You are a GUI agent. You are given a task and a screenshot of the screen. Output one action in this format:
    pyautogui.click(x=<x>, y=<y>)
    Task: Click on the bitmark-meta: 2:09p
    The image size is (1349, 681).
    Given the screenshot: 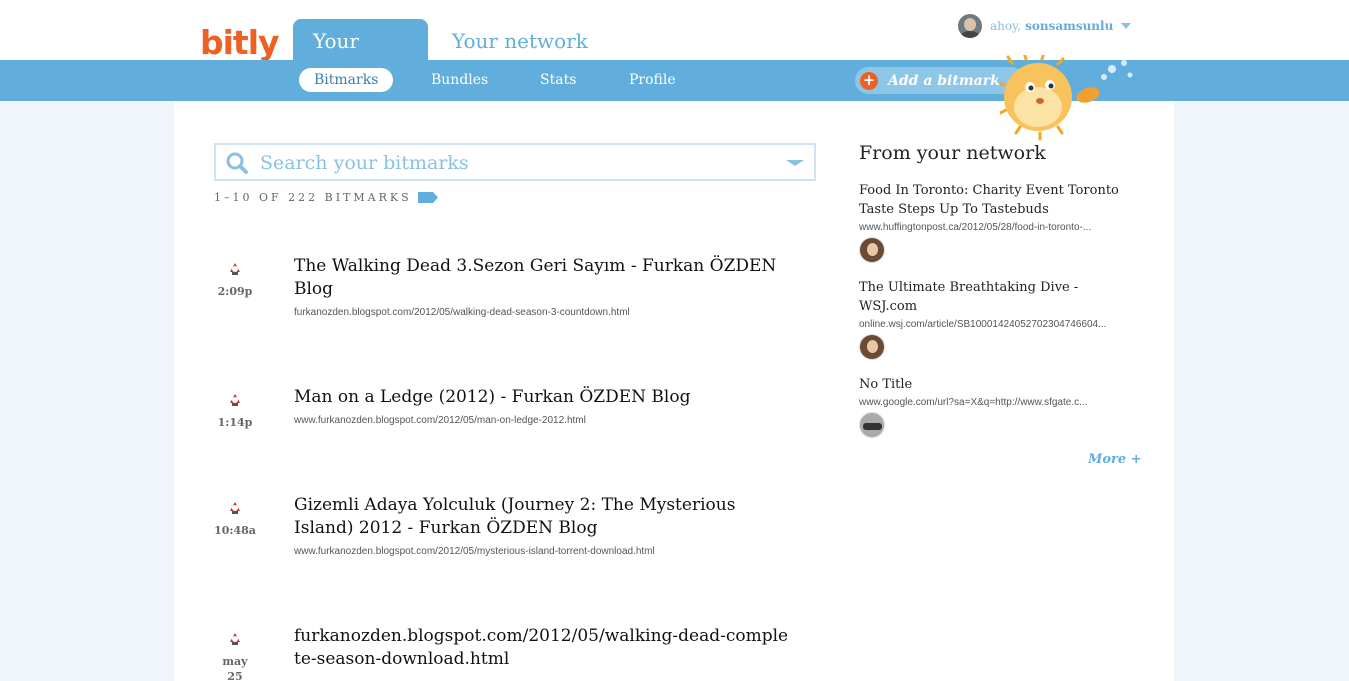 What is the action you would take?
    pyautogui.click(x=235, y=279)
    